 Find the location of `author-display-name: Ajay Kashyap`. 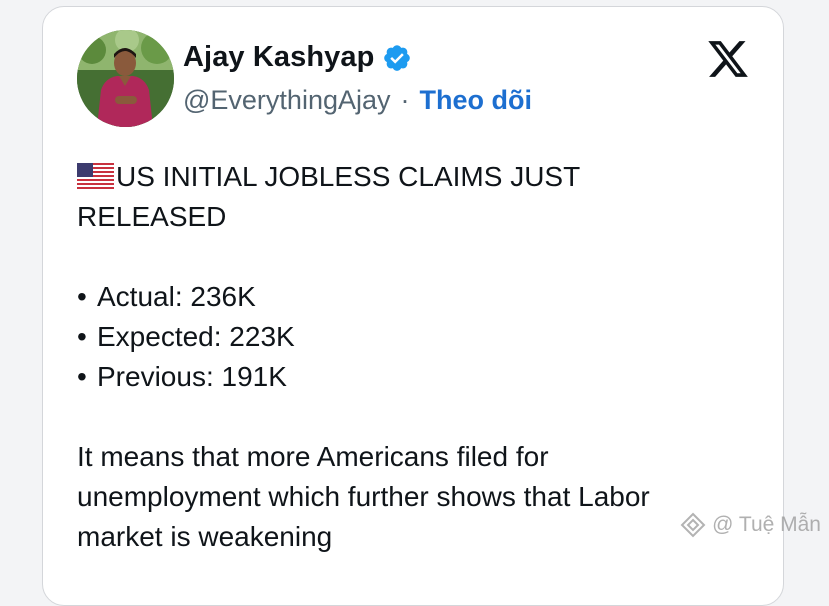

author-display-name: Ajay Kashyap is located at coordinates (278, 57).